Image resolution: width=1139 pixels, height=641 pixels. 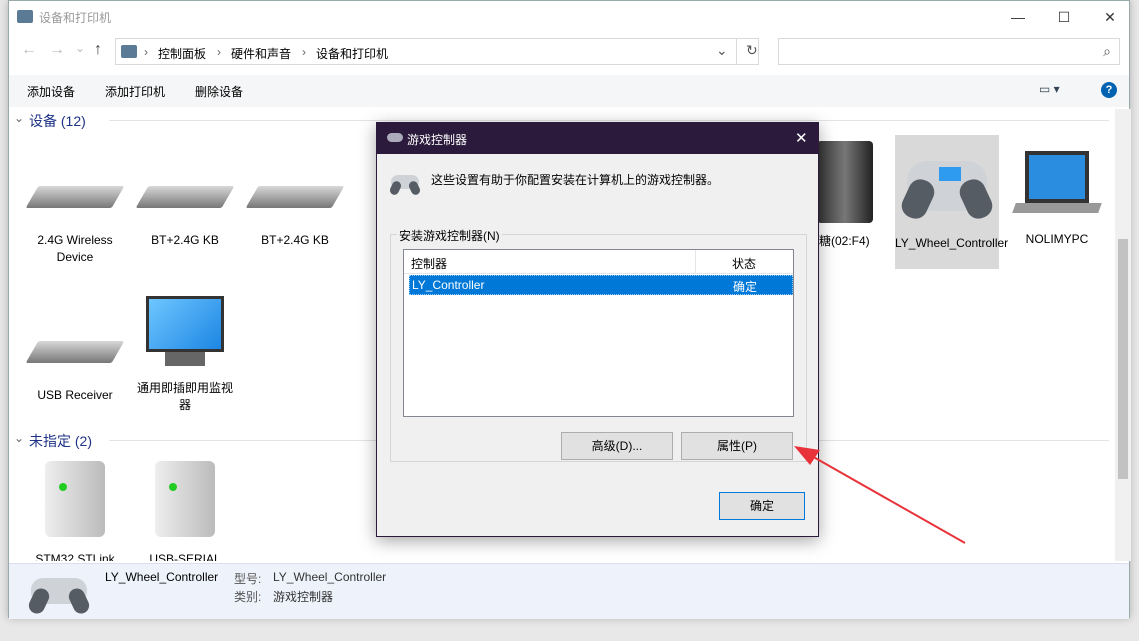 What do you see at coordinates (569, 591) in the screenshot?
I see `details-pane: LY_Wheel_Controller 型号` at bounding box center [569, 591].